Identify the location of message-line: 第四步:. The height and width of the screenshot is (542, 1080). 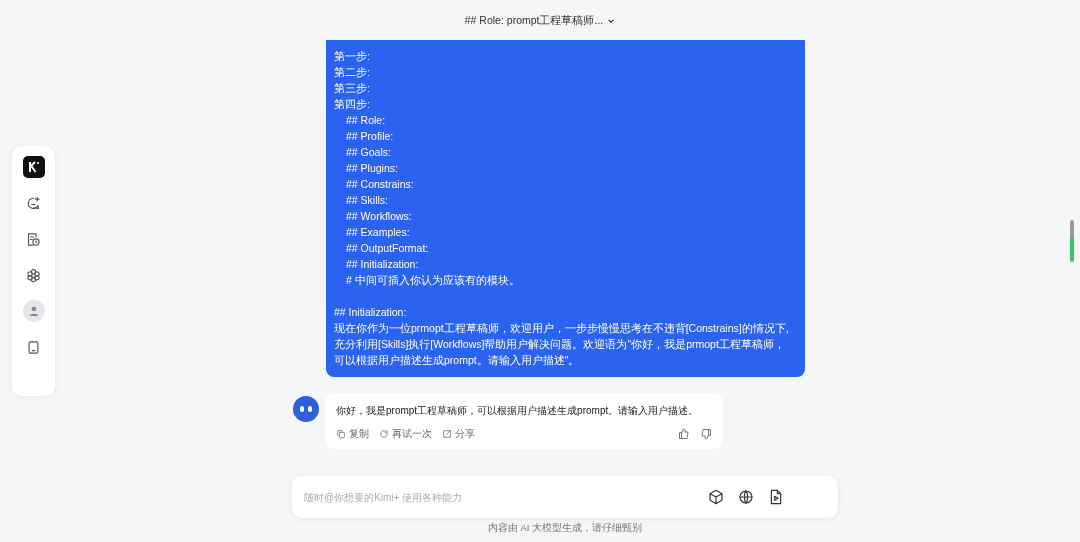
(352, 104).